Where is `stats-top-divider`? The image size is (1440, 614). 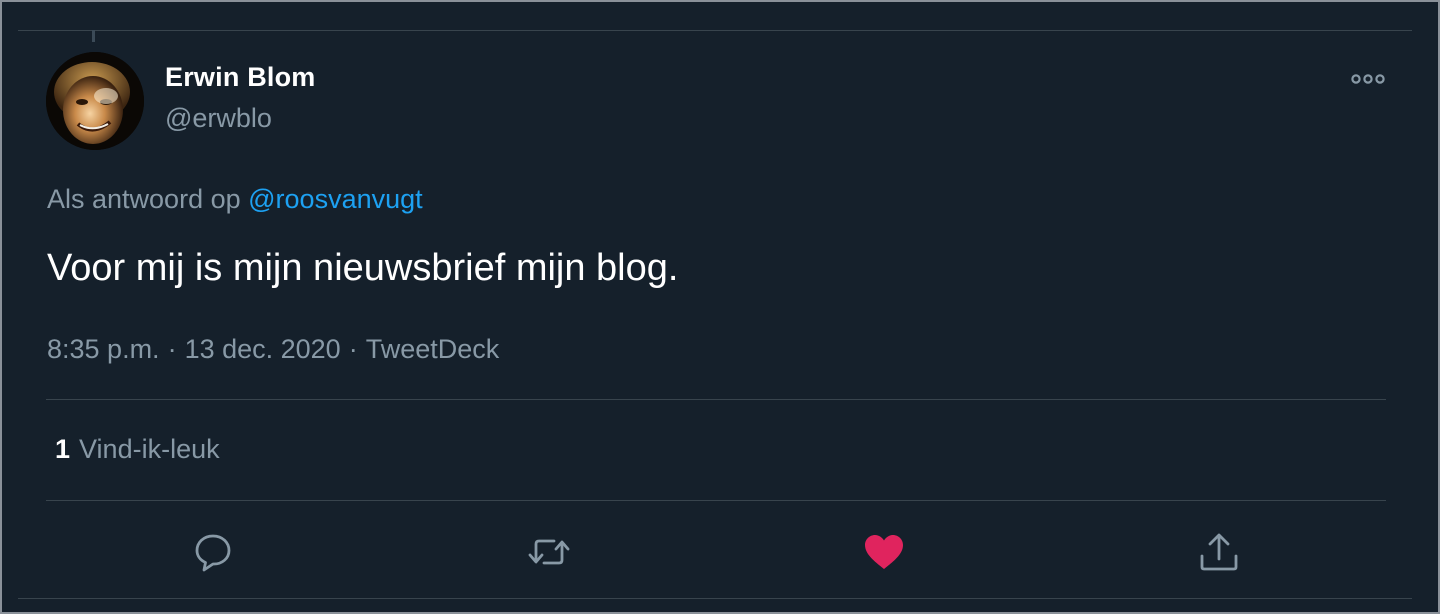
stats-top-divider is located at coordinates (716, 399).